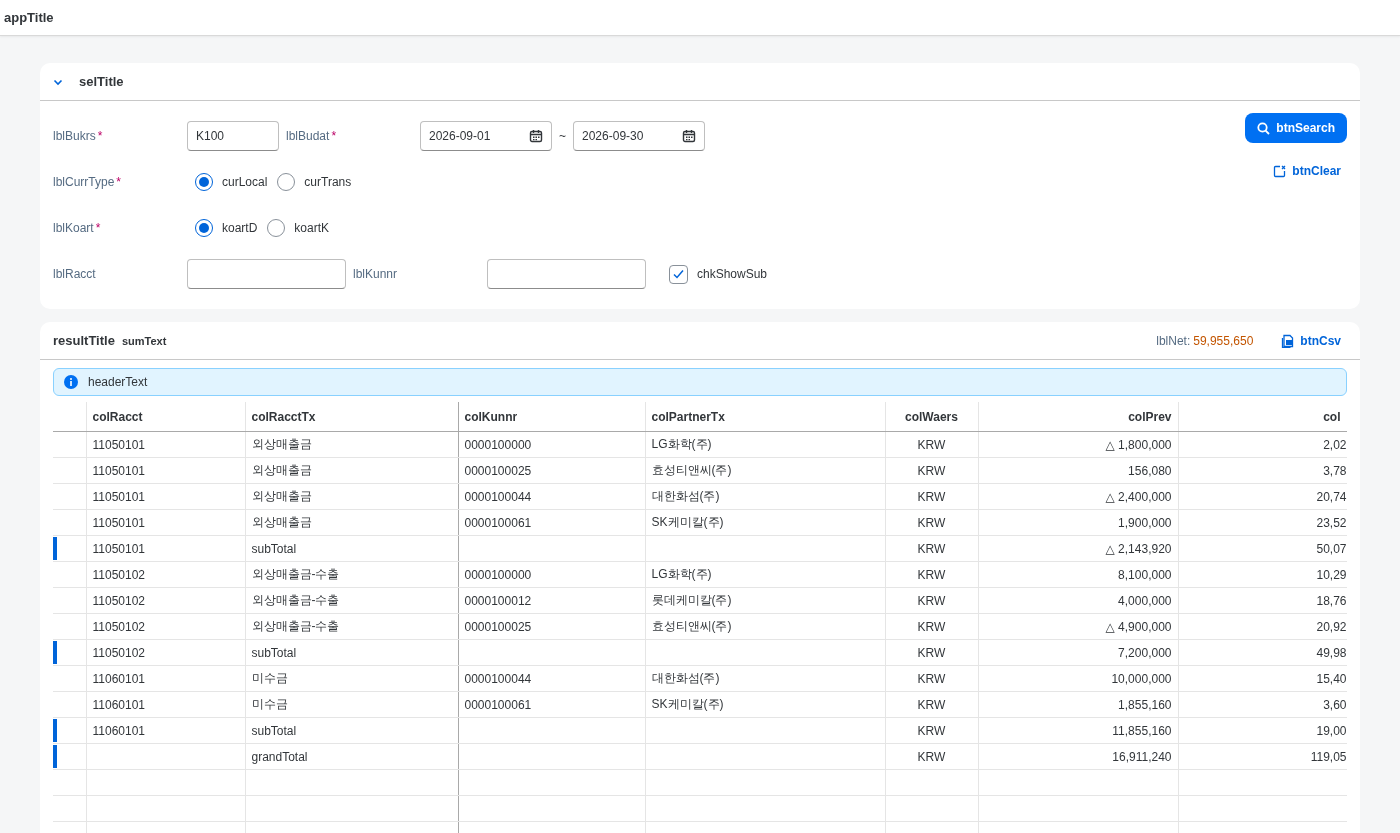 Image resolution: width=1400 pixels, height=833 pixels. Describe the element at coordinates (144, 340) in the screenshot. I see `sum-text: sumText` at that location.